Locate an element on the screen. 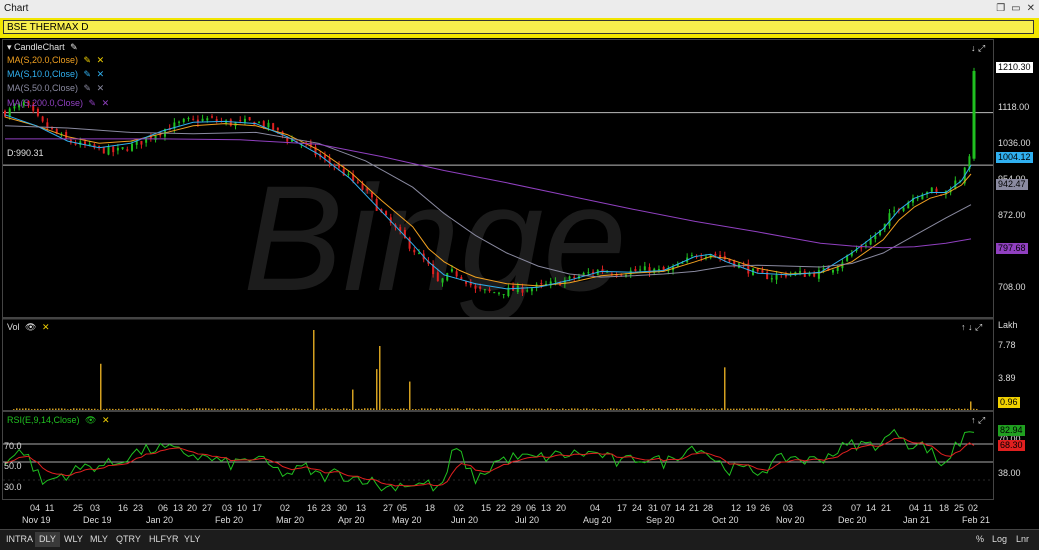 This screenshot has height=550, width=1039. restore-icon: ❐ is located at coordinates (1000, 9).